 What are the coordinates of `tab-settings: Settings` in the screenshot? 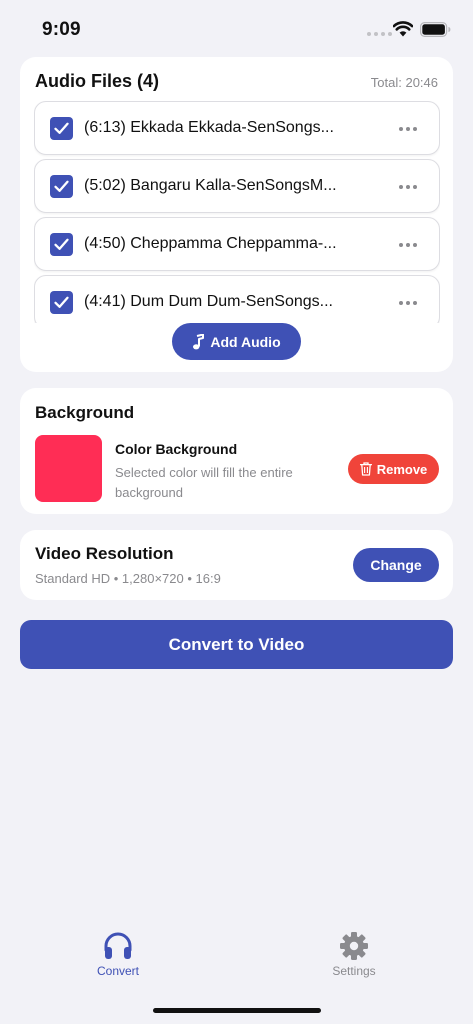 It's located at (354, 954).